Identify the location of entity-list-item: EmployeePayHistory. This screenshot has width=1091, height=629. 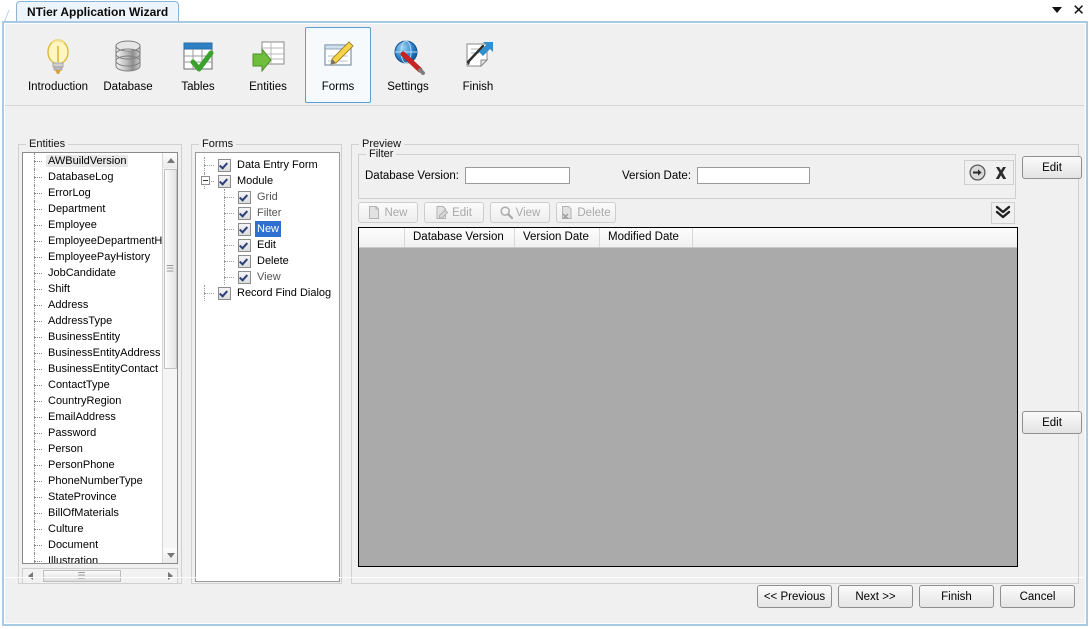
(93, 257).